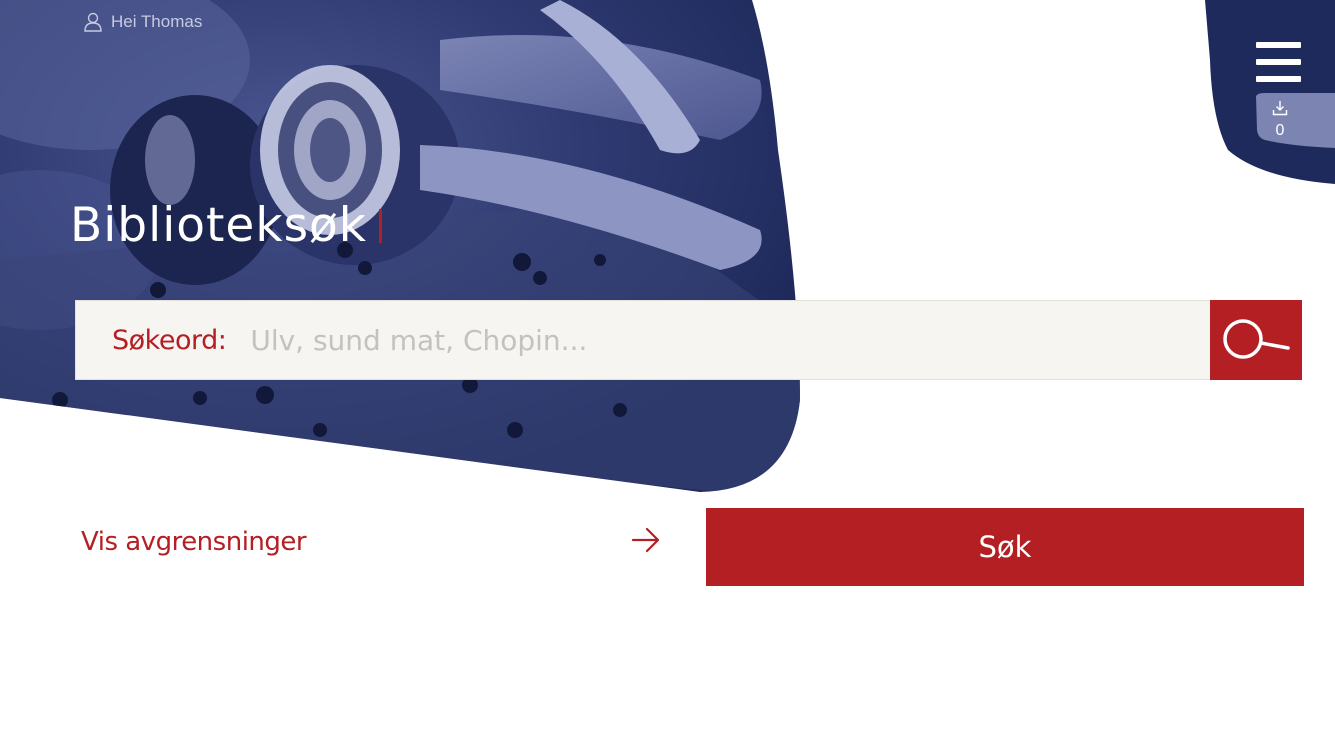  Describe the element at coordinates (1280, 130) in the screenshot. I see `download-count: 0` at that location.